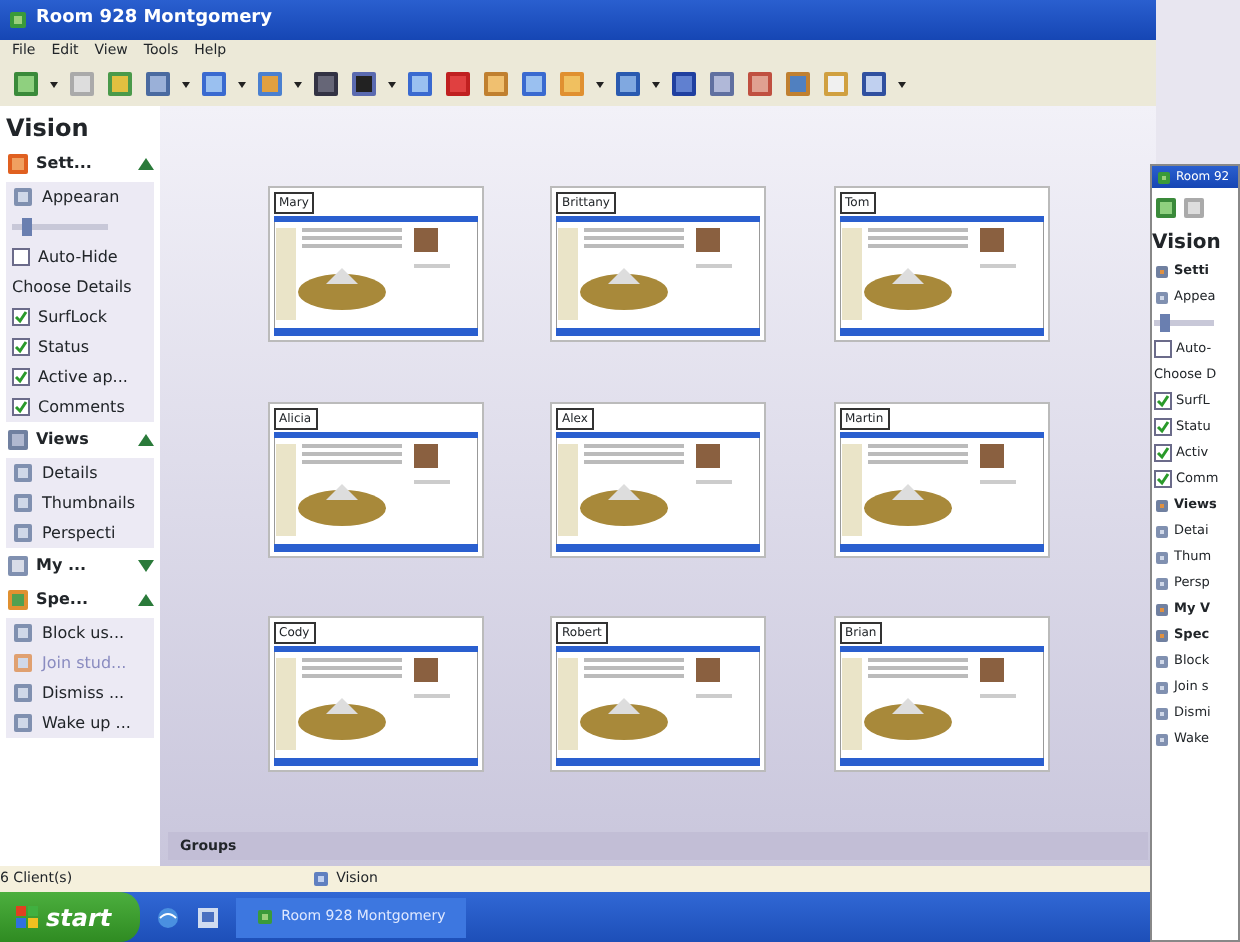 The width and height of the screenshot is (1240, 942). Describe the element at coordinates (79, 533) in the screenshot. I see `action-item: Perspecti` at that location.